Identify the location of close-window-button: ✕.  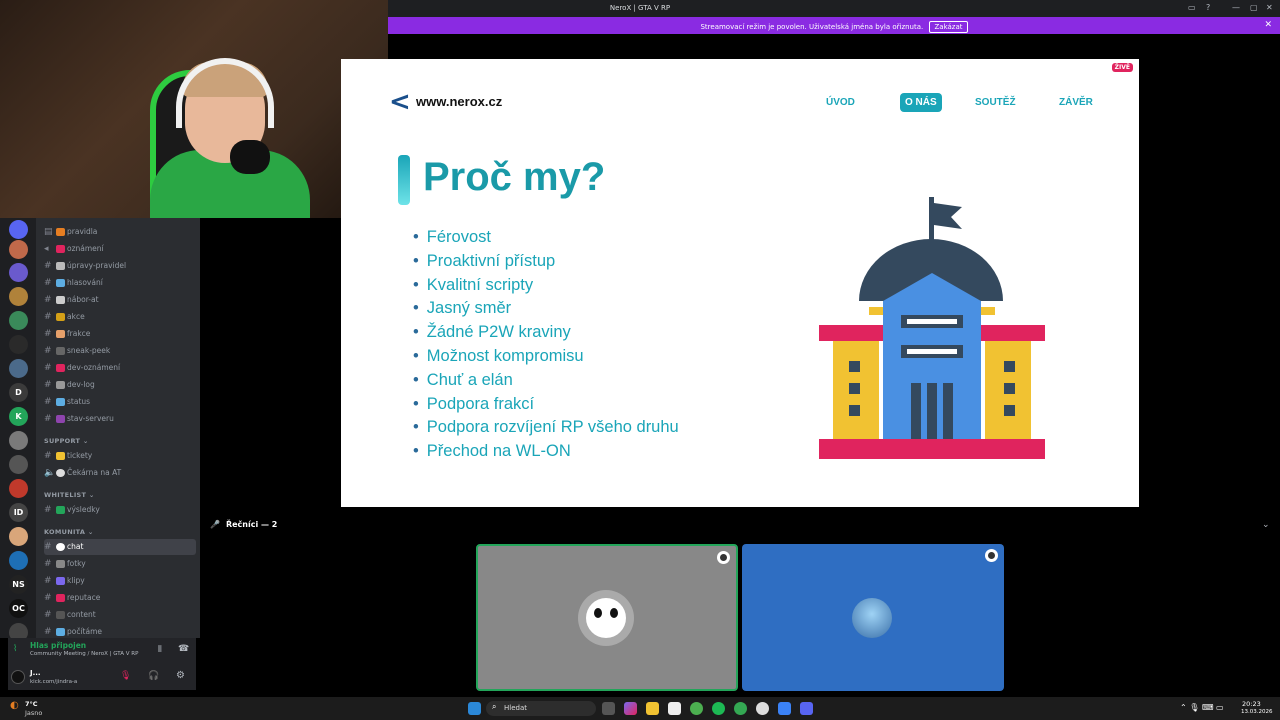
(1269, 7).